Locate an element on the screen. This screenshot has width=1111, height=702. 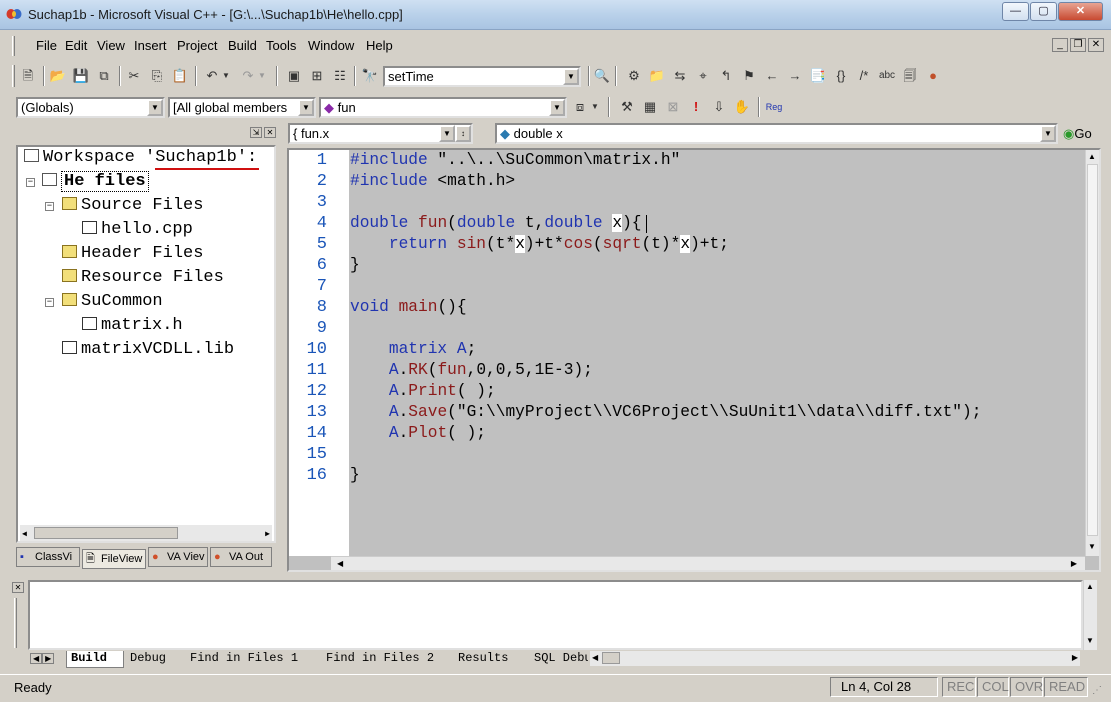
tree-file-lib: matrixVCDLL.lib is located at coordinates (148, 350).